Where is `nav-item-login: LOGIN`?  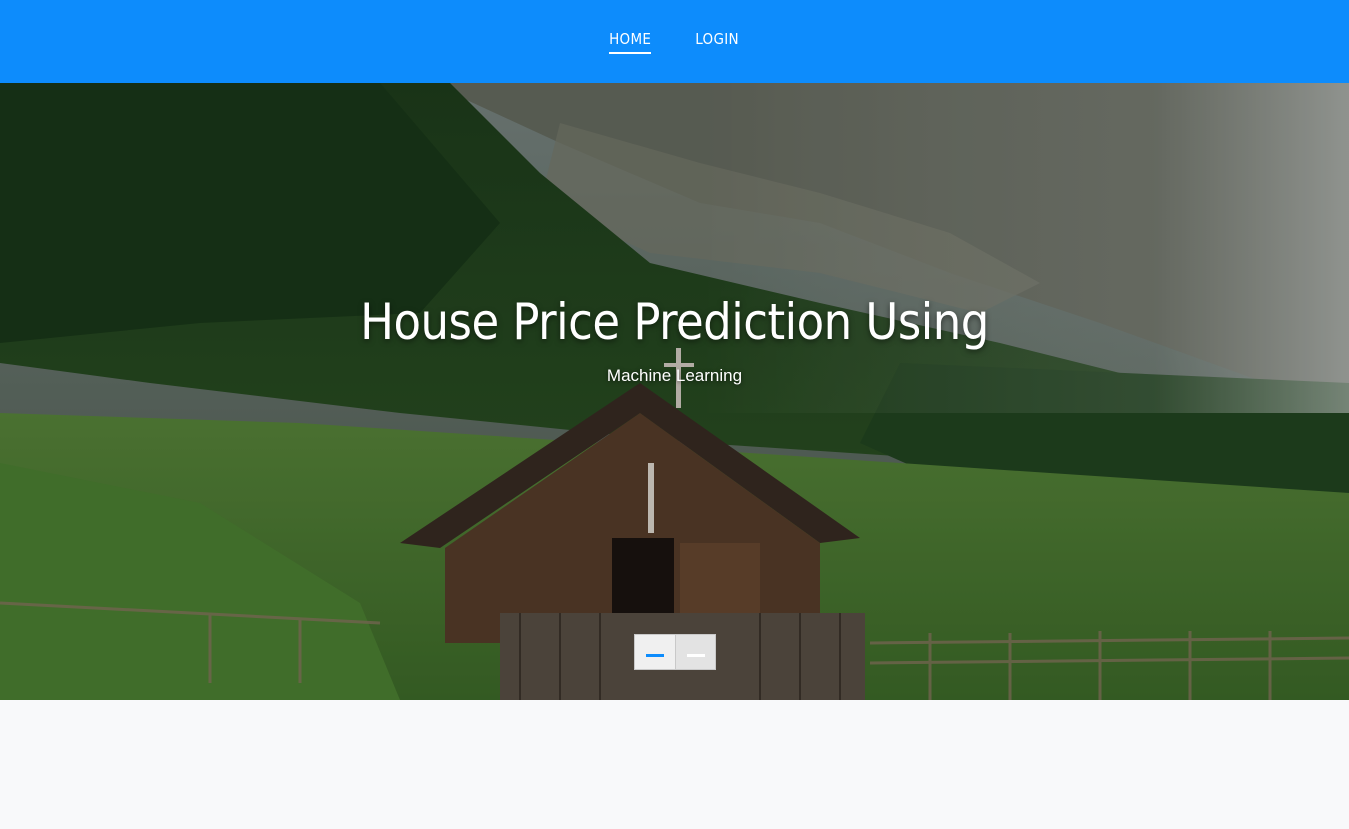
nav-item-login: LOGIN is located at coordinates (717, 42).